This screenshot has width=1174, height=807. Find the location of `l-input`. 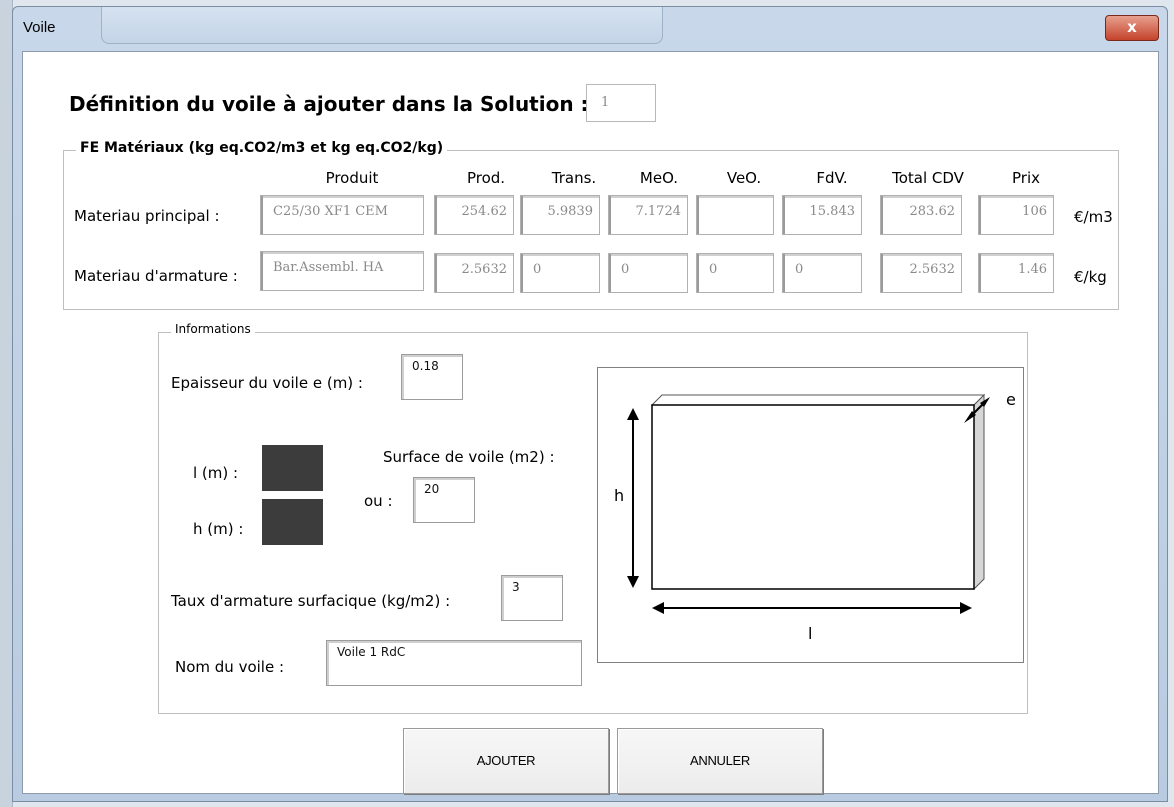

l-input is located at coordinates (292, 468).